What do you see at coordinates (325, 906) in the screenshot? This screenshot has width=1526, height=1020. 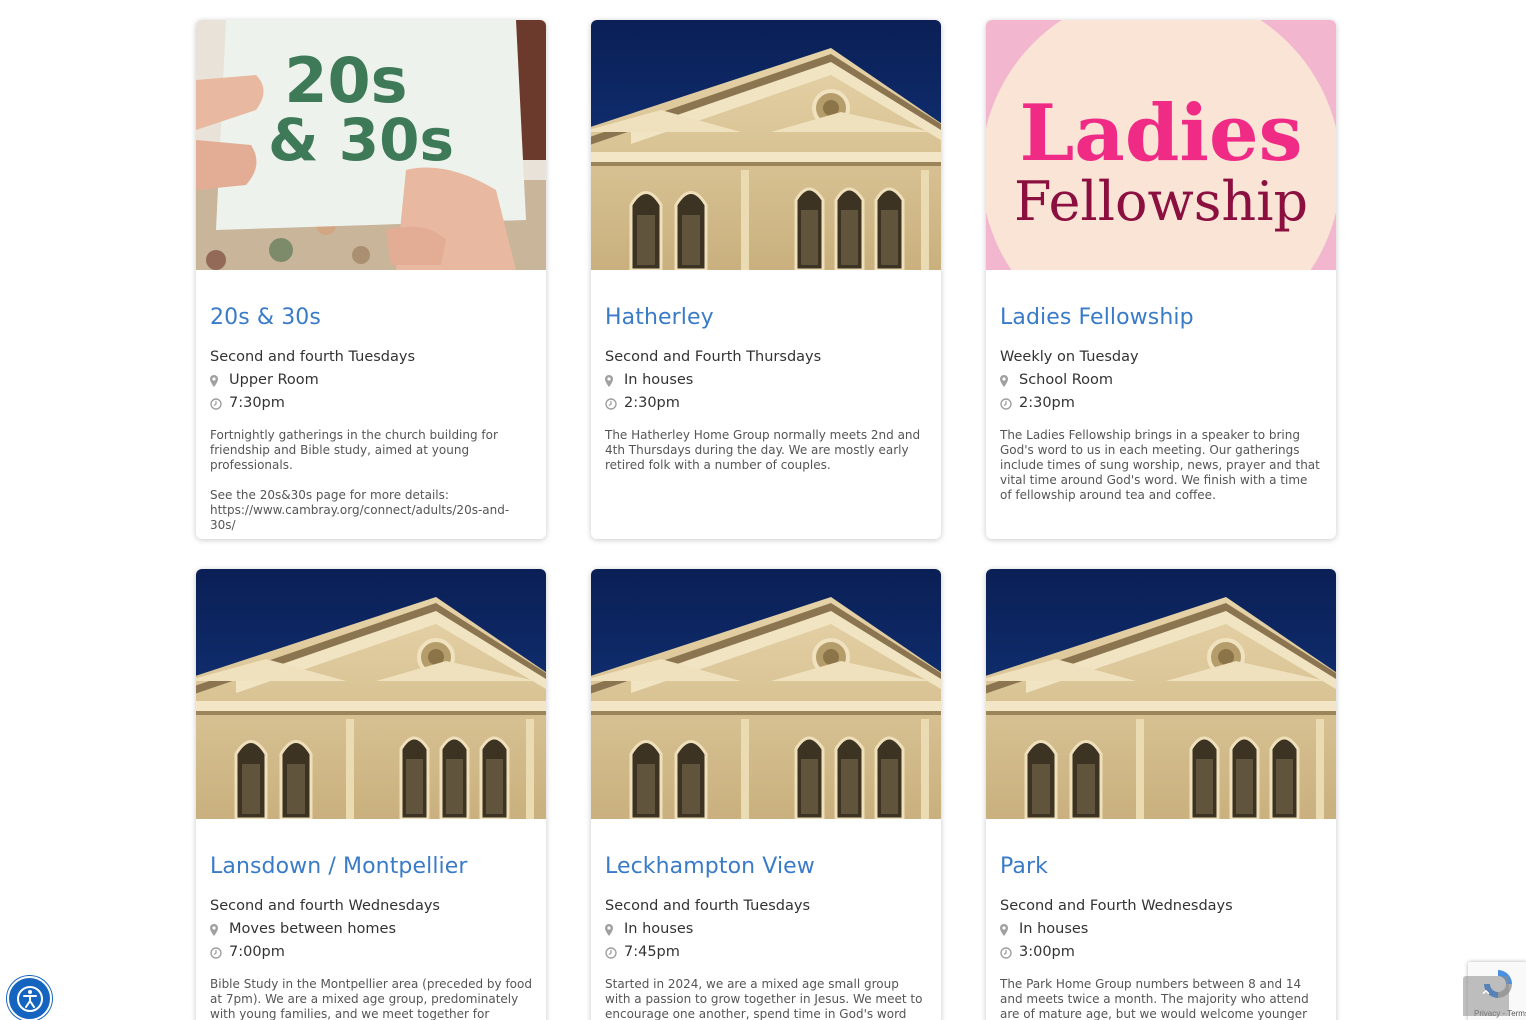 I see `group-frequency: Second and fourth Wednesdays` at bounding box center [325, 906].